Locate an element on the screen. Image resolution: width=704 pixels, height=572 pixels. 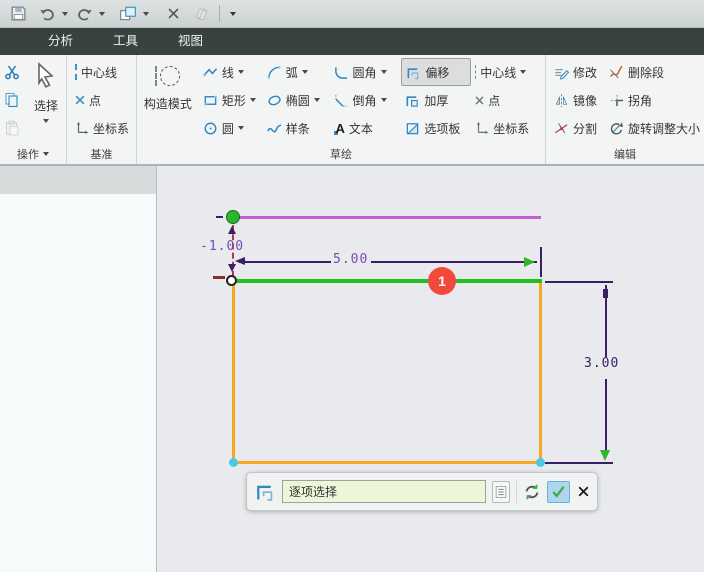
offset-dim-arrow-up is located at coordinates (232, 230).